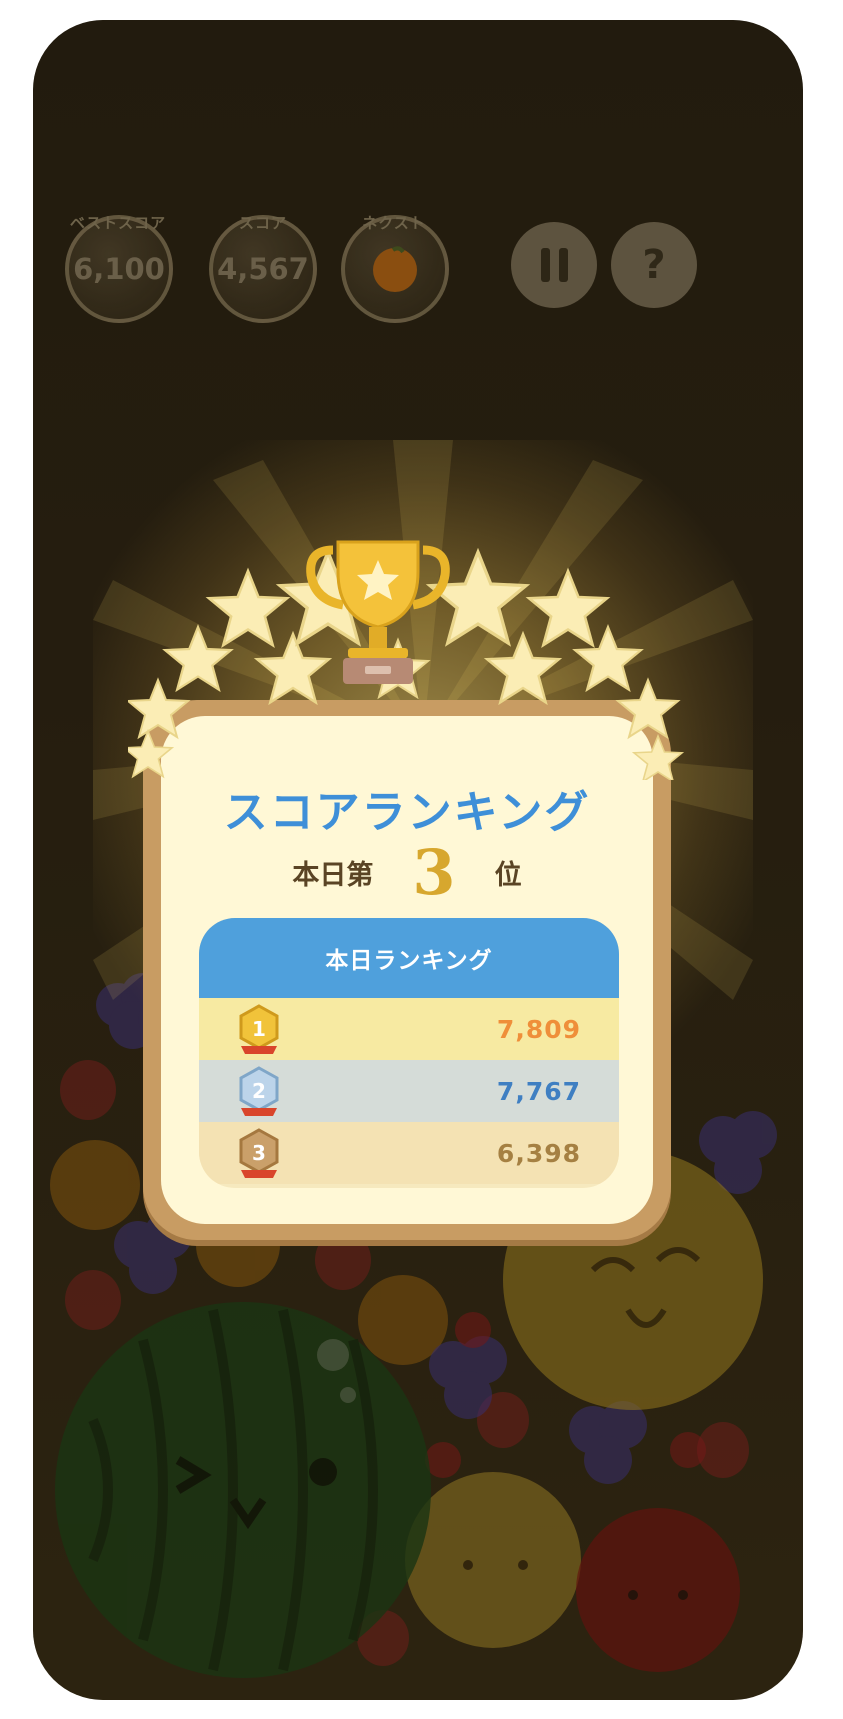 This screenshot has width=843, height=1719. I want to click on rank-prefix: 本日第, so click(333, 875).